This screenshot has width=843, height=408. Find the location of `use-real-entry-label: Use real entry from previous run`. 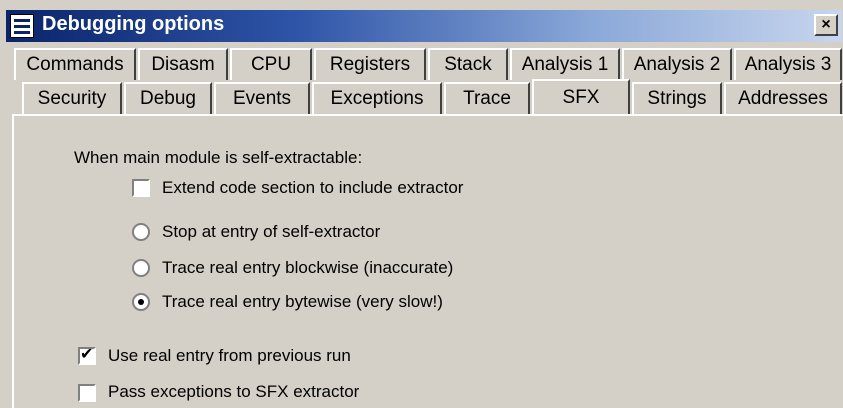

use-real-entry-label: Use real entry from previous run is located at coordinates (229, 356).